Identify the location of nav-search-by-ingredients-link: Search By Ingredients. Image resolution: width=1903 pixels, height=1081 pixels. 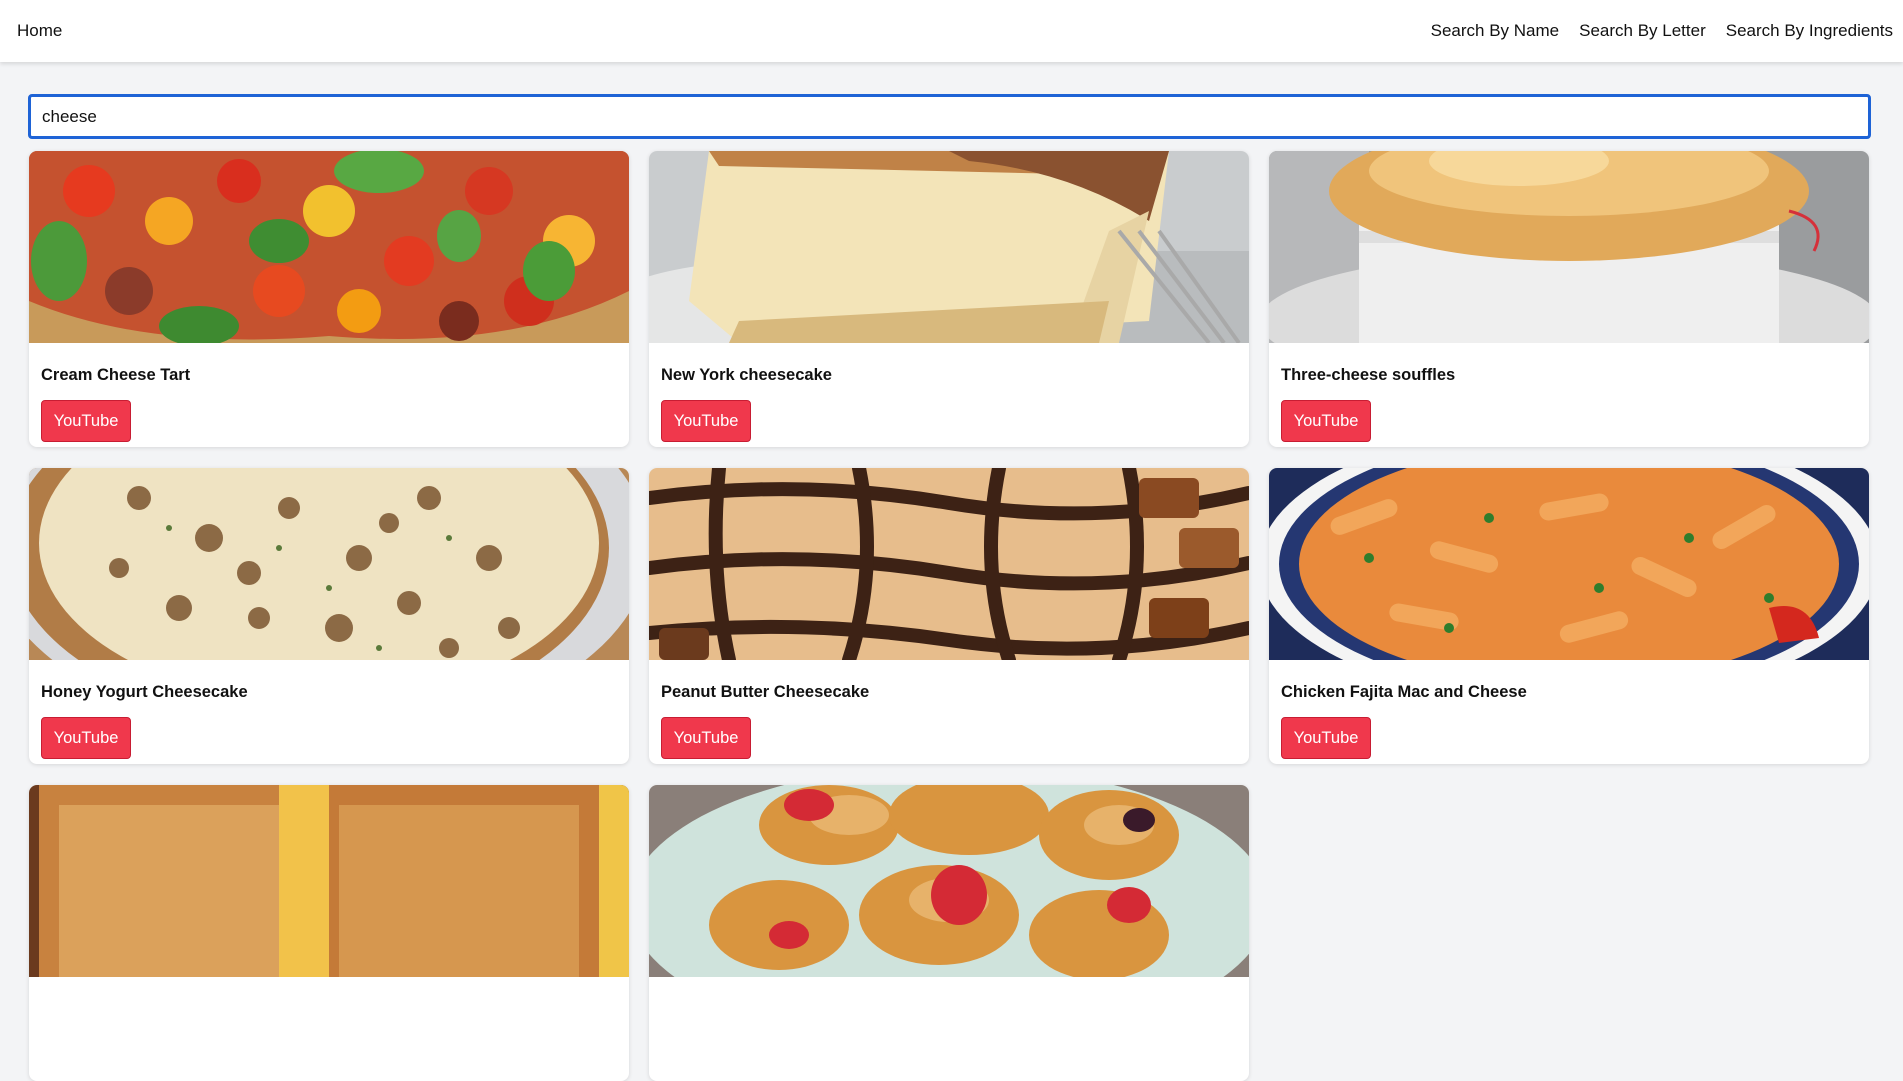
(1809, 31).